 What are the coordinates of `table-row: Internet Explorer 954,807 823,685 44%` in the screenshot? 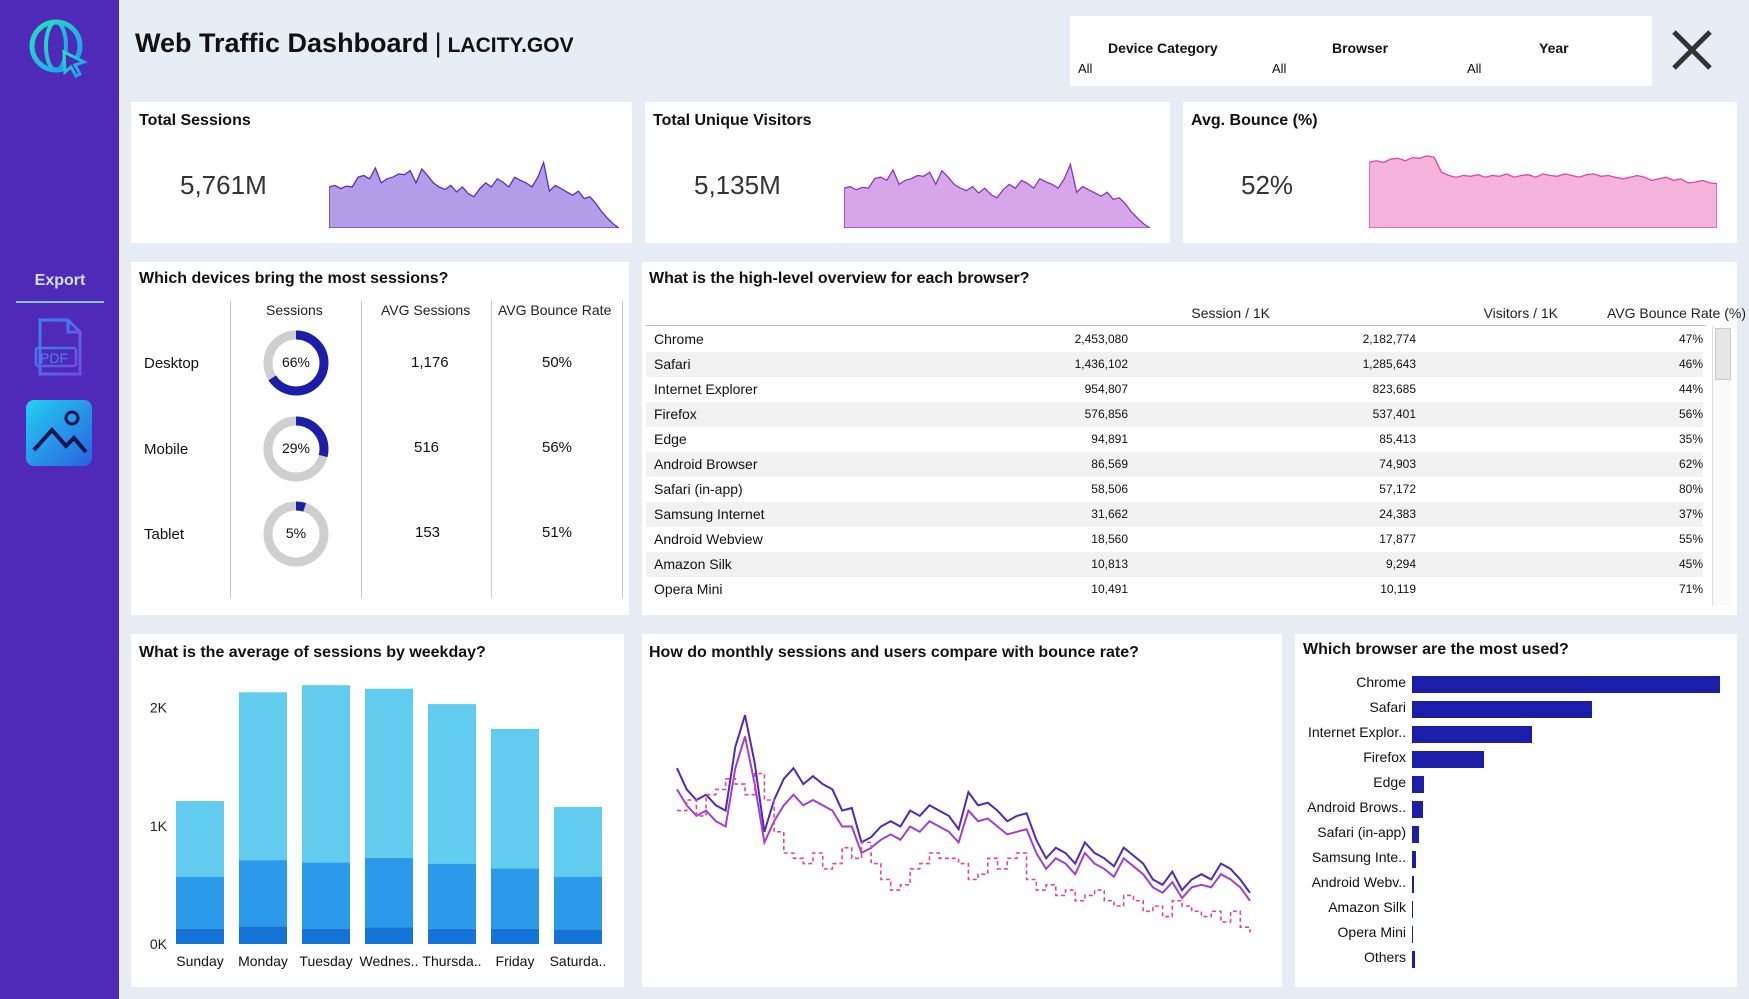 It's located at (1174, 389).